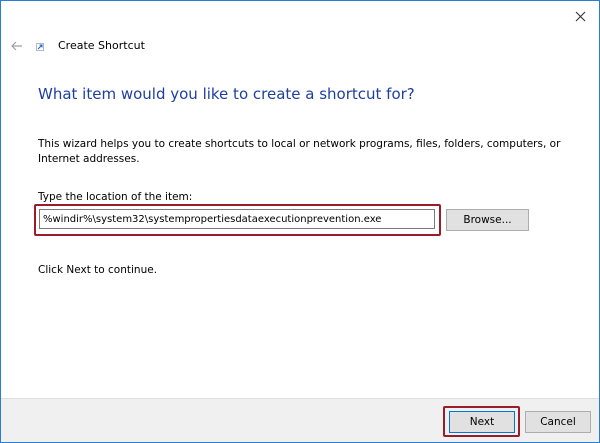 The height and width of the screenshot is (443, 600). What do you see at coordinates (237, 219) in the screenshot?
I see `location-input` at bounding box center [237, 219].